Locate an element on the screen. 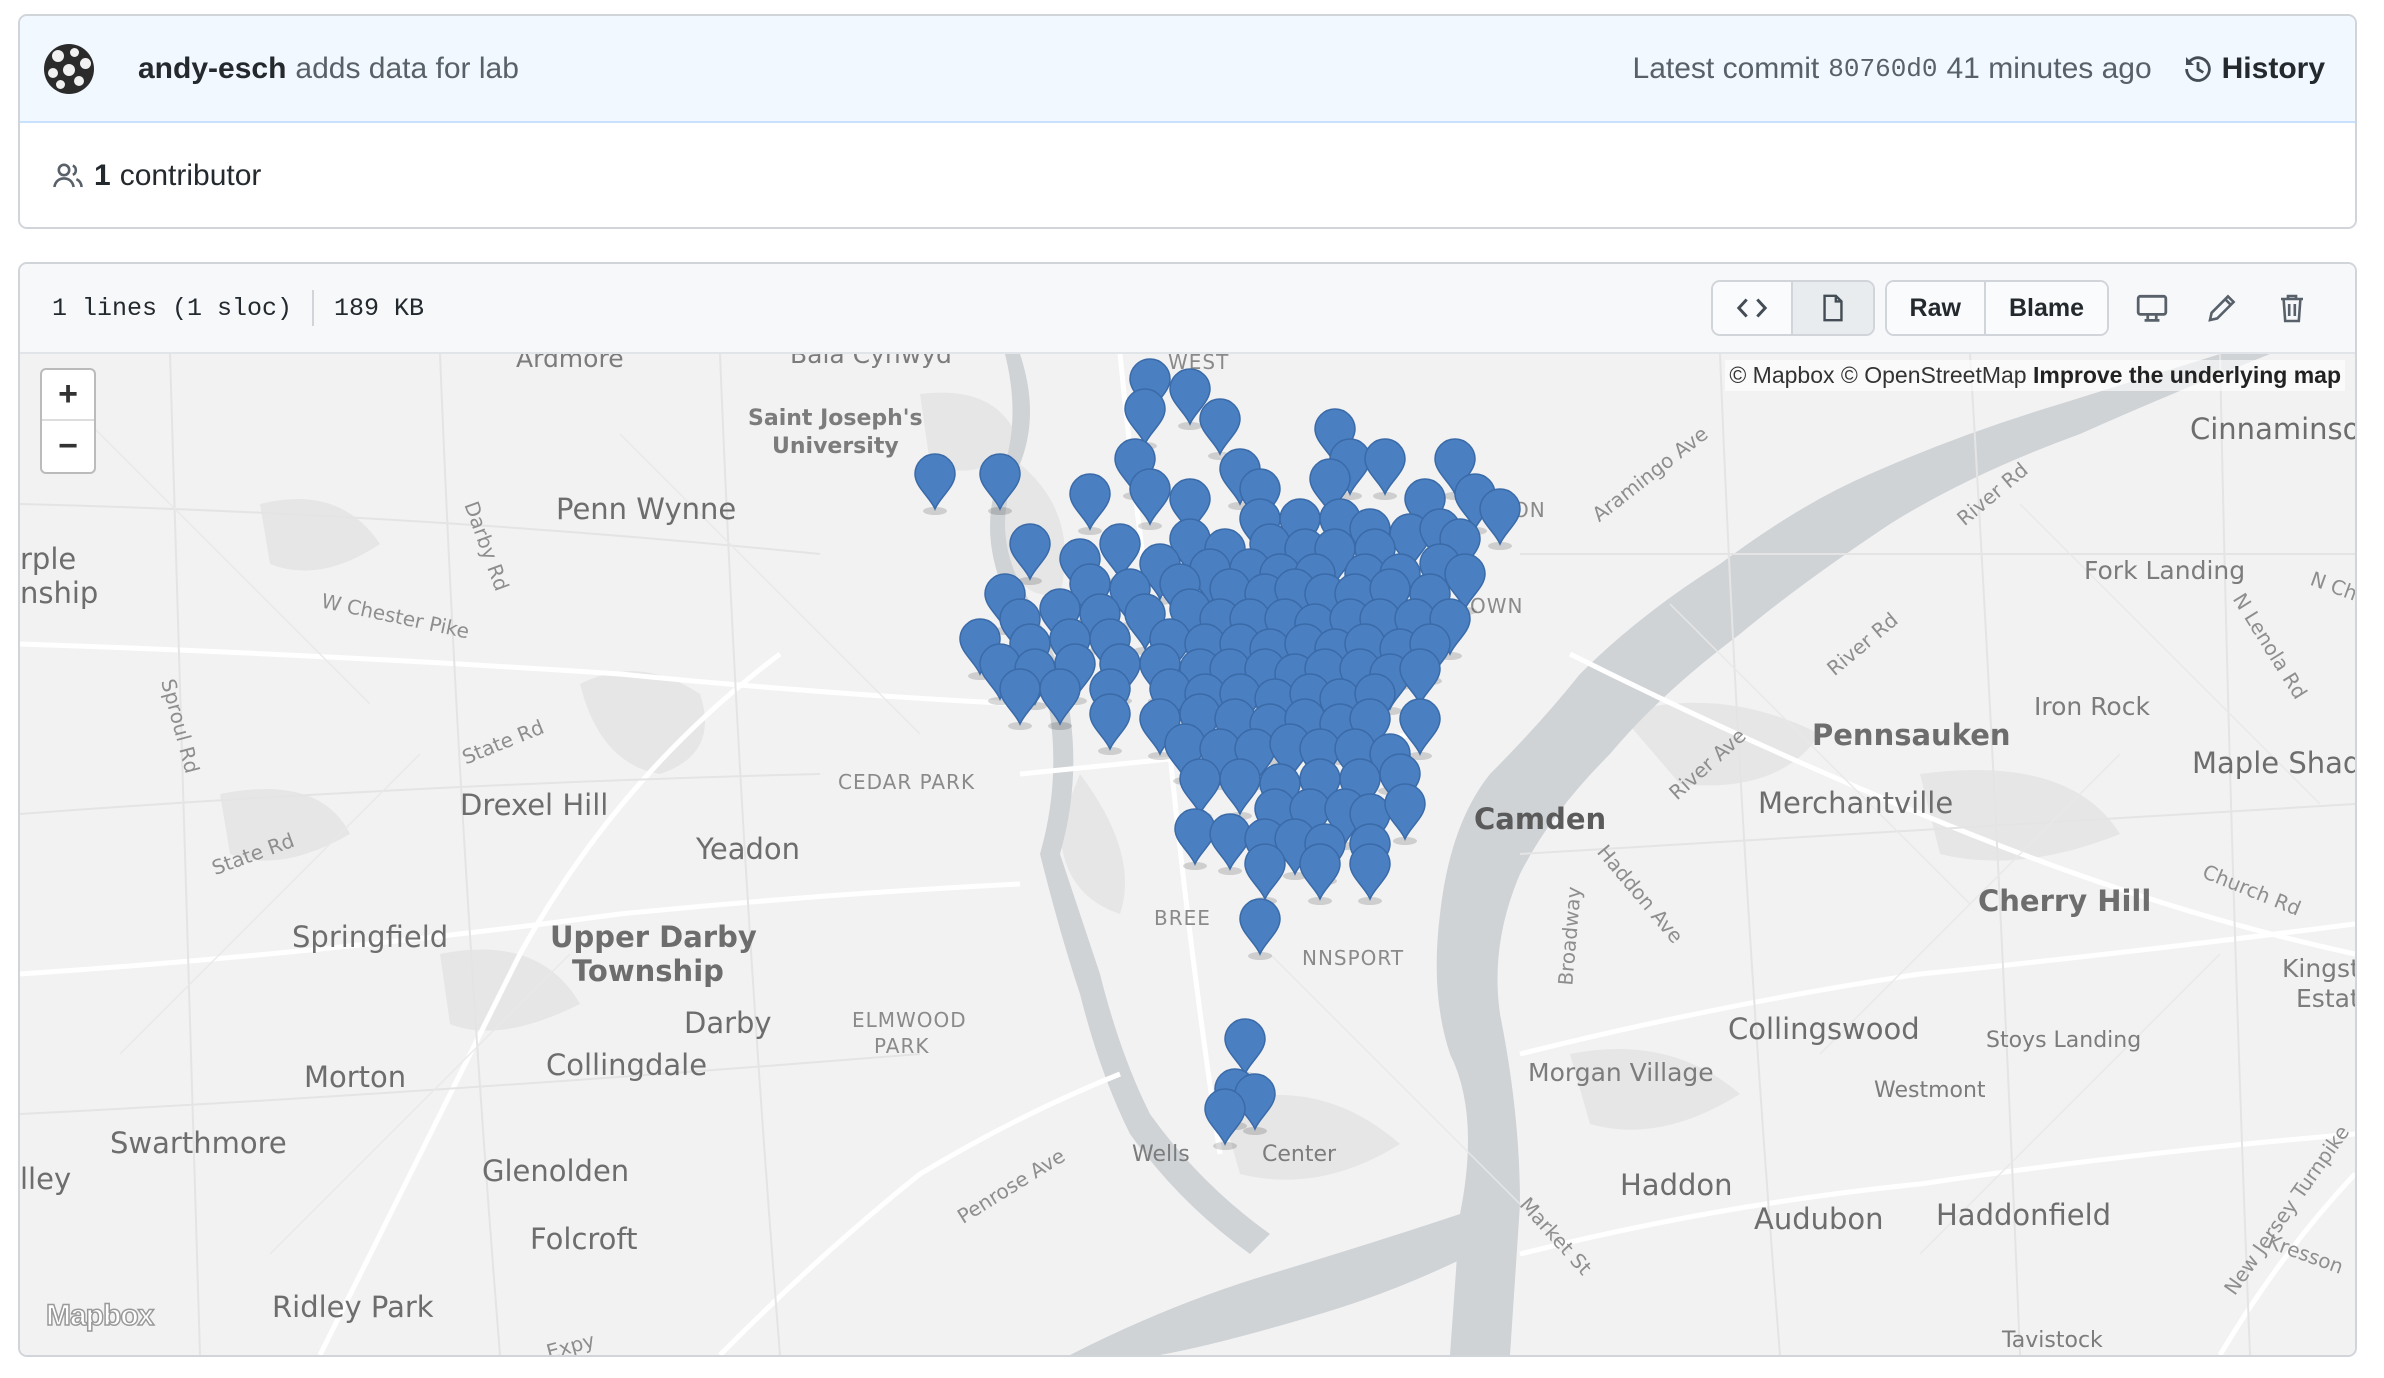 This screenshot has height=1378, width=2384. place-sju: Saint Joseph's is located at coordinates (835, 418).